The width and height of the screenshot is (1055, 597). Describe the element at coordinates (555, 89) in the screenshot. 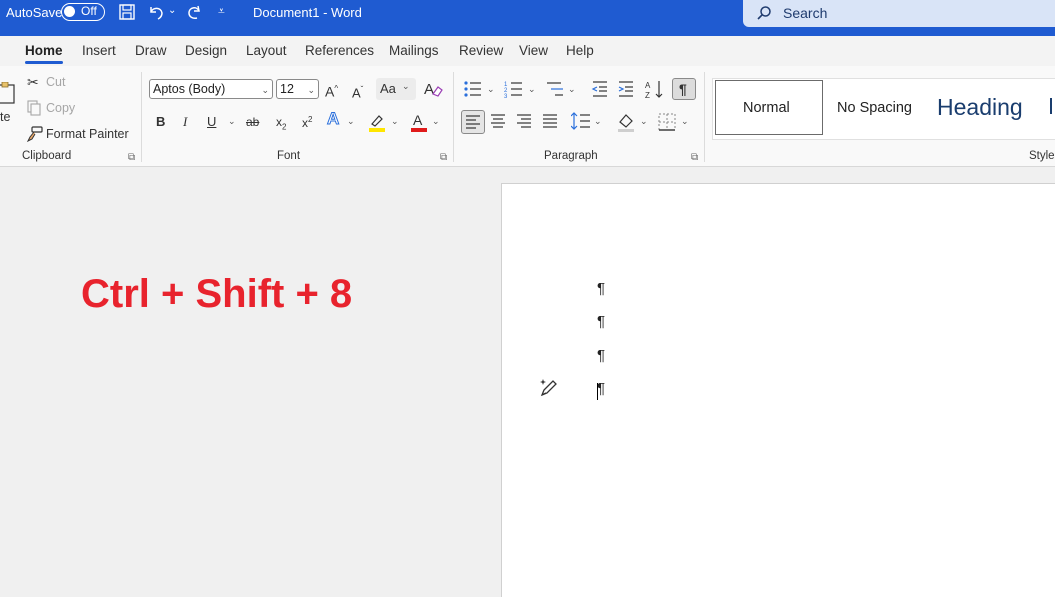

I see `multilevel-list-icon` at that location.